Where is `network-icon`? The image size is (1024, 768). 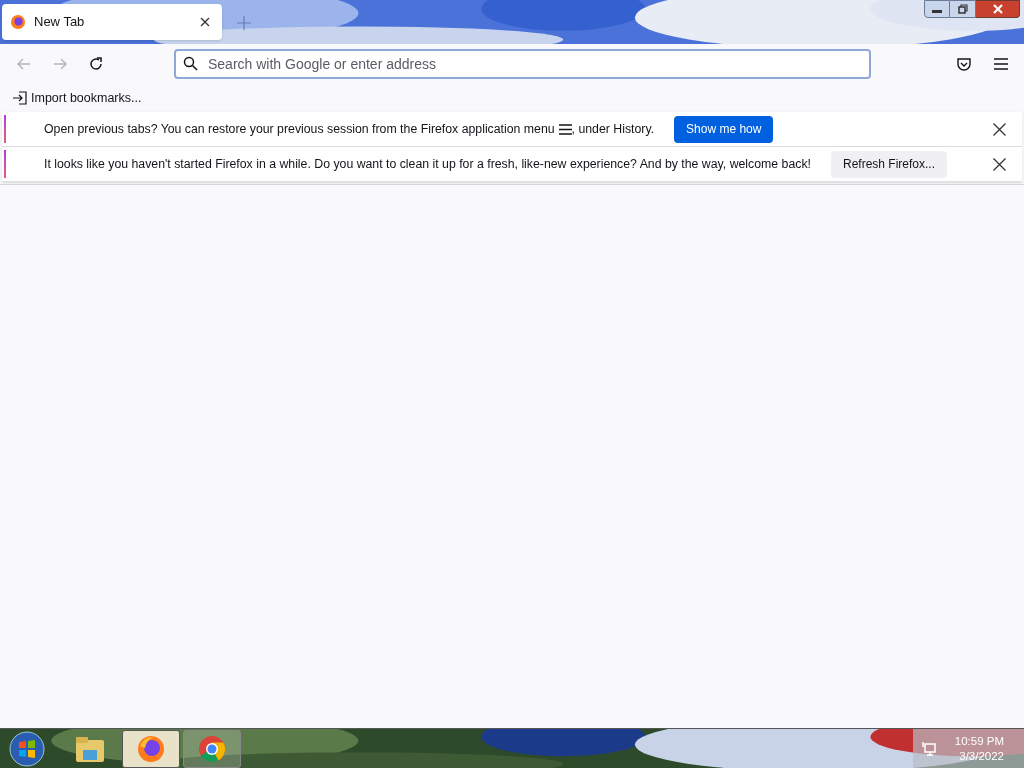
network-icon is located at coordinates (928, 748).